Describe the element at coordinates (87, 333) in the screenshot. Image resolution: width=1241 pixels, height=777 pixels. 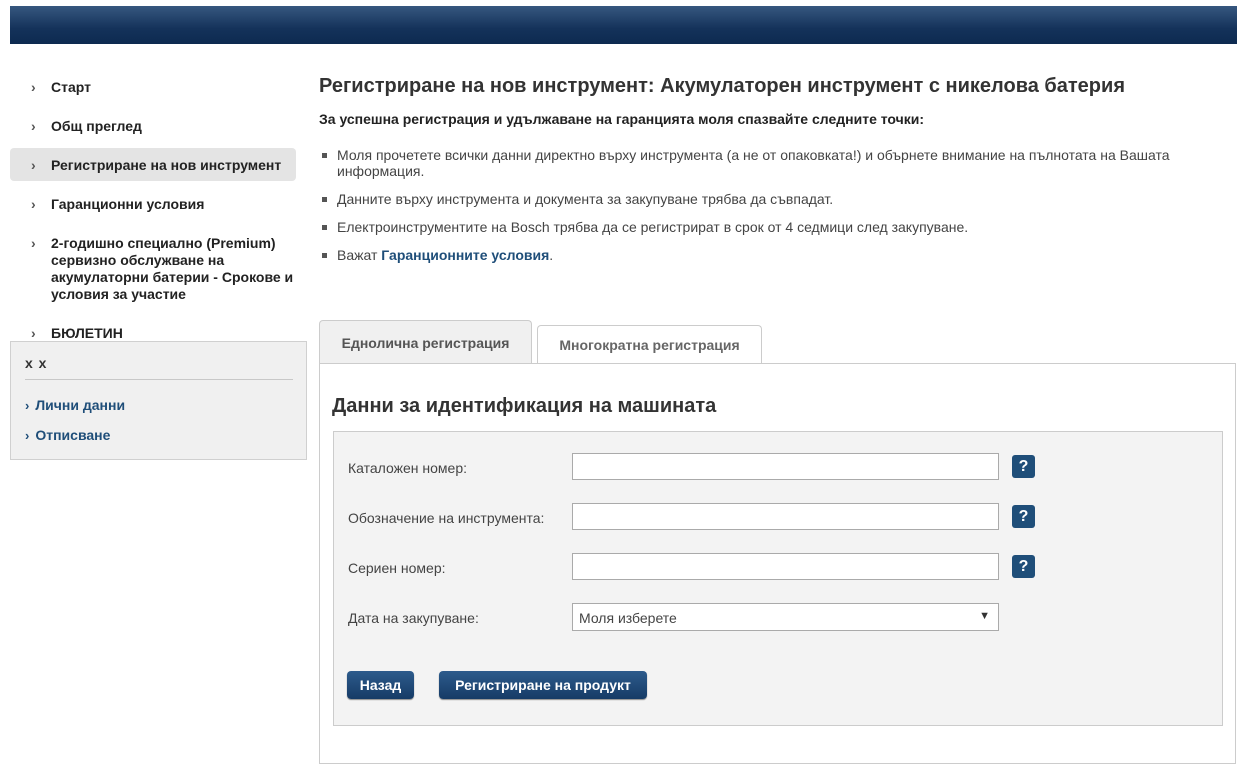
I see `sidebar-item-label: БЮЛЕТИН` at that location.